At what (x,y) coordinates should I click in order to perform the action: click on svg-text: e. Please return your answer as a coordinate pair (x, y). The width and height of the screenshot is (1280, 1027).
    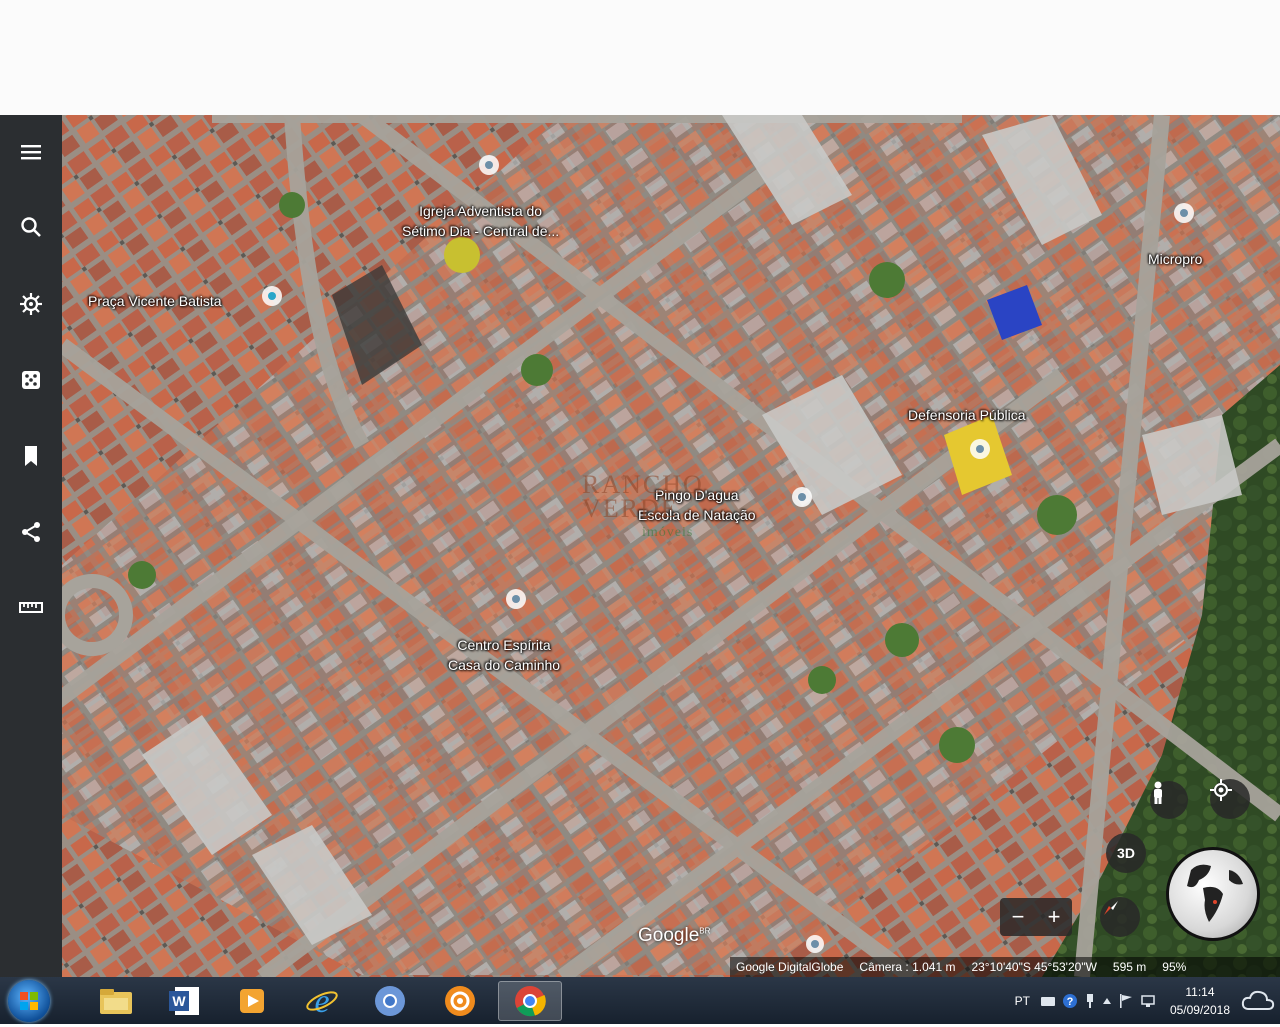
    Looking at the image, I should click on (321, 1001).